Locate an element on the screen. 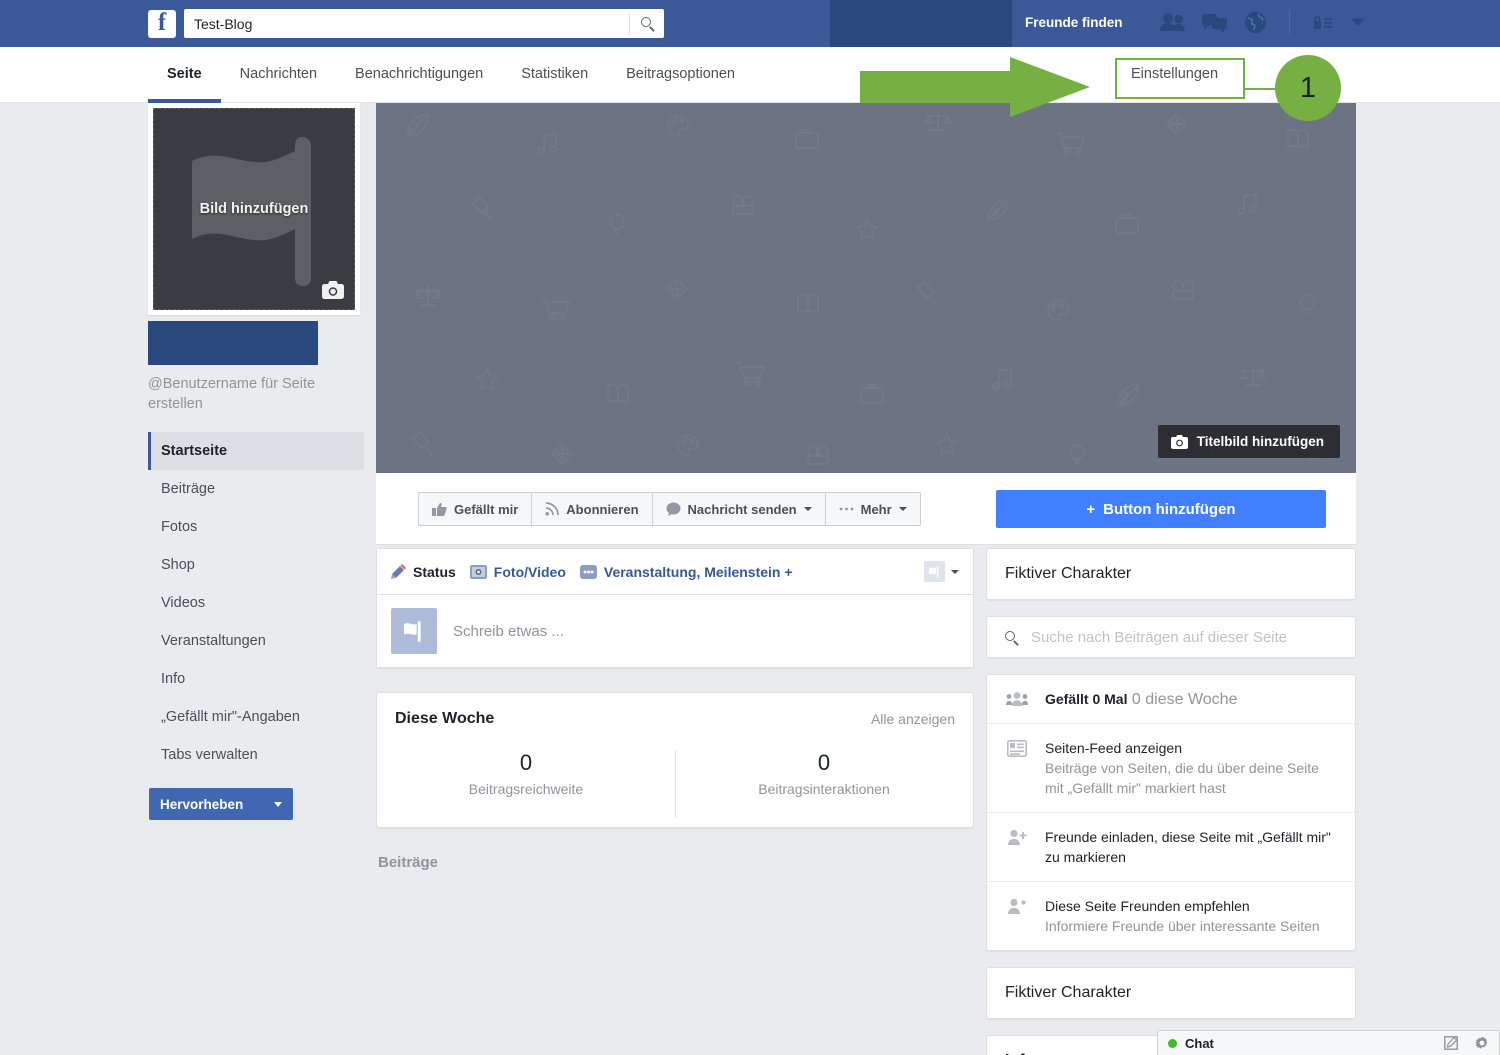  follow-button: Abonnieren is located at coordinates (591, 509).